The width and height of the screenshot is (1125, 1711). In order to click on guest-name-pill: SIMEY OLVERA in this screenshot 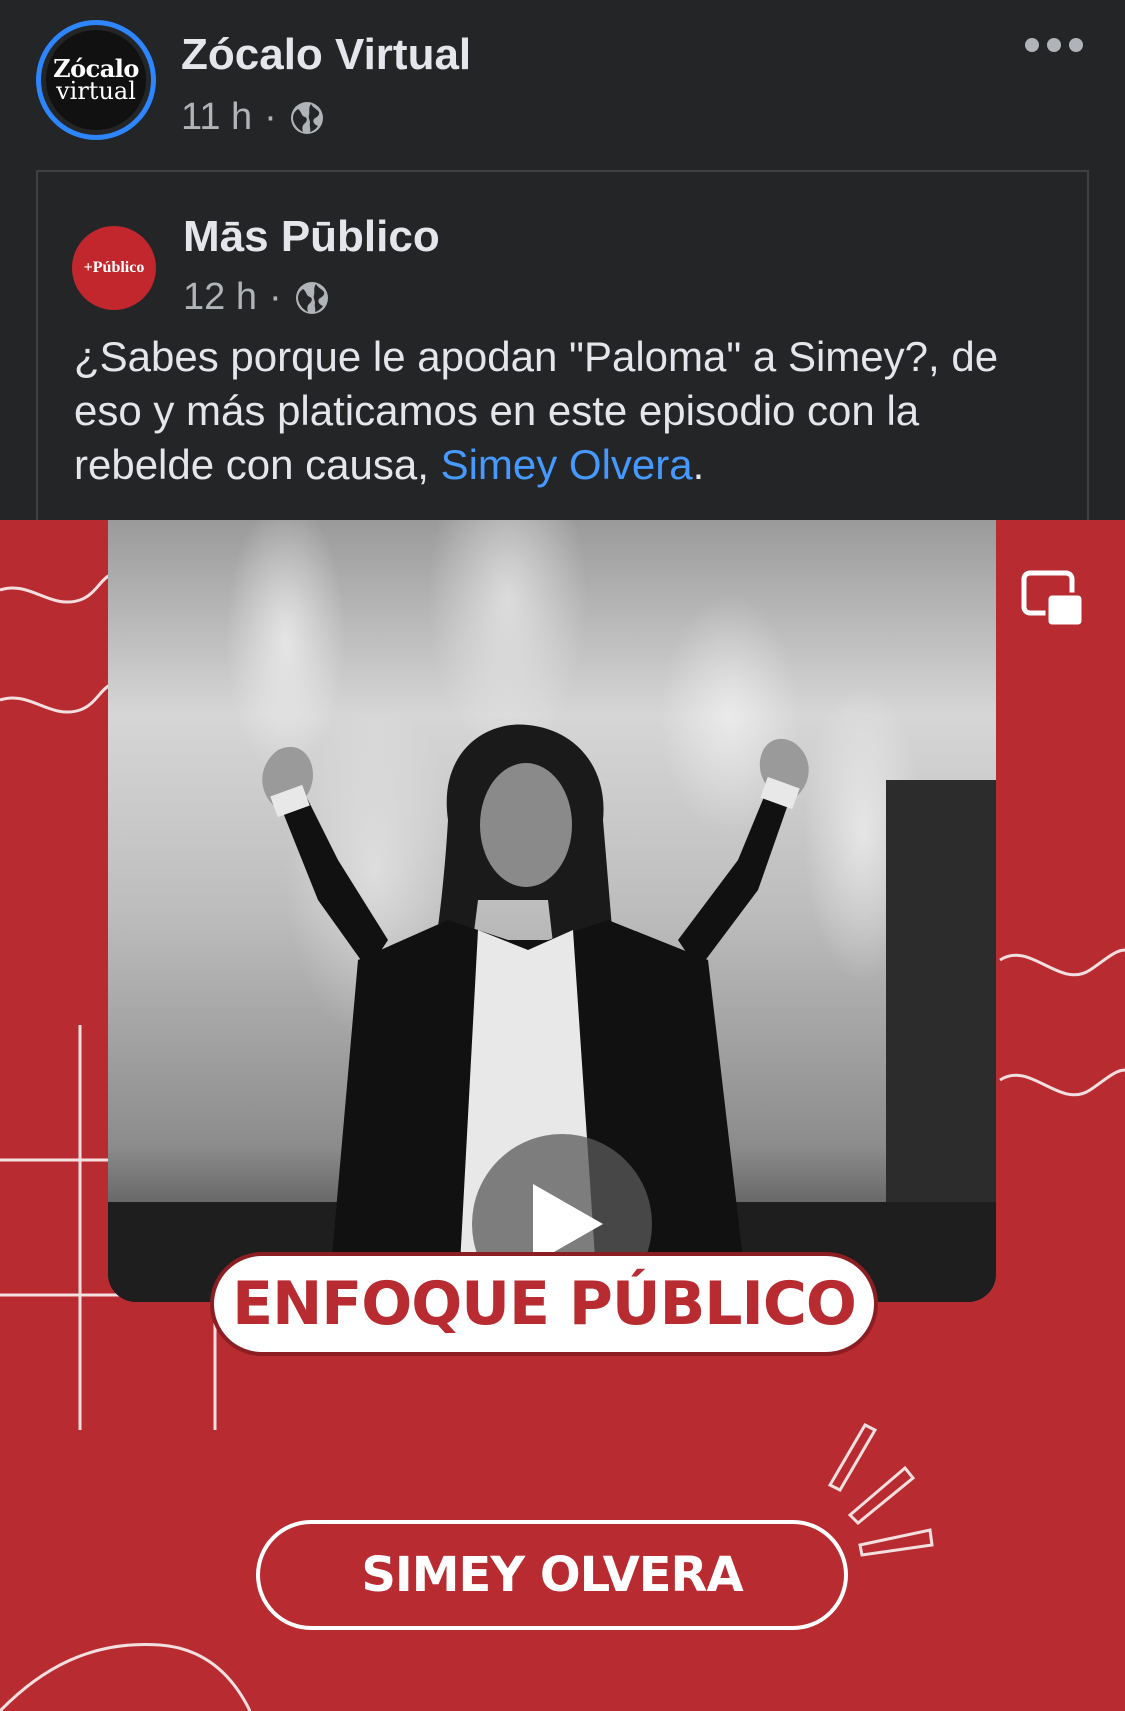, I will do `click(552, 1575)`.